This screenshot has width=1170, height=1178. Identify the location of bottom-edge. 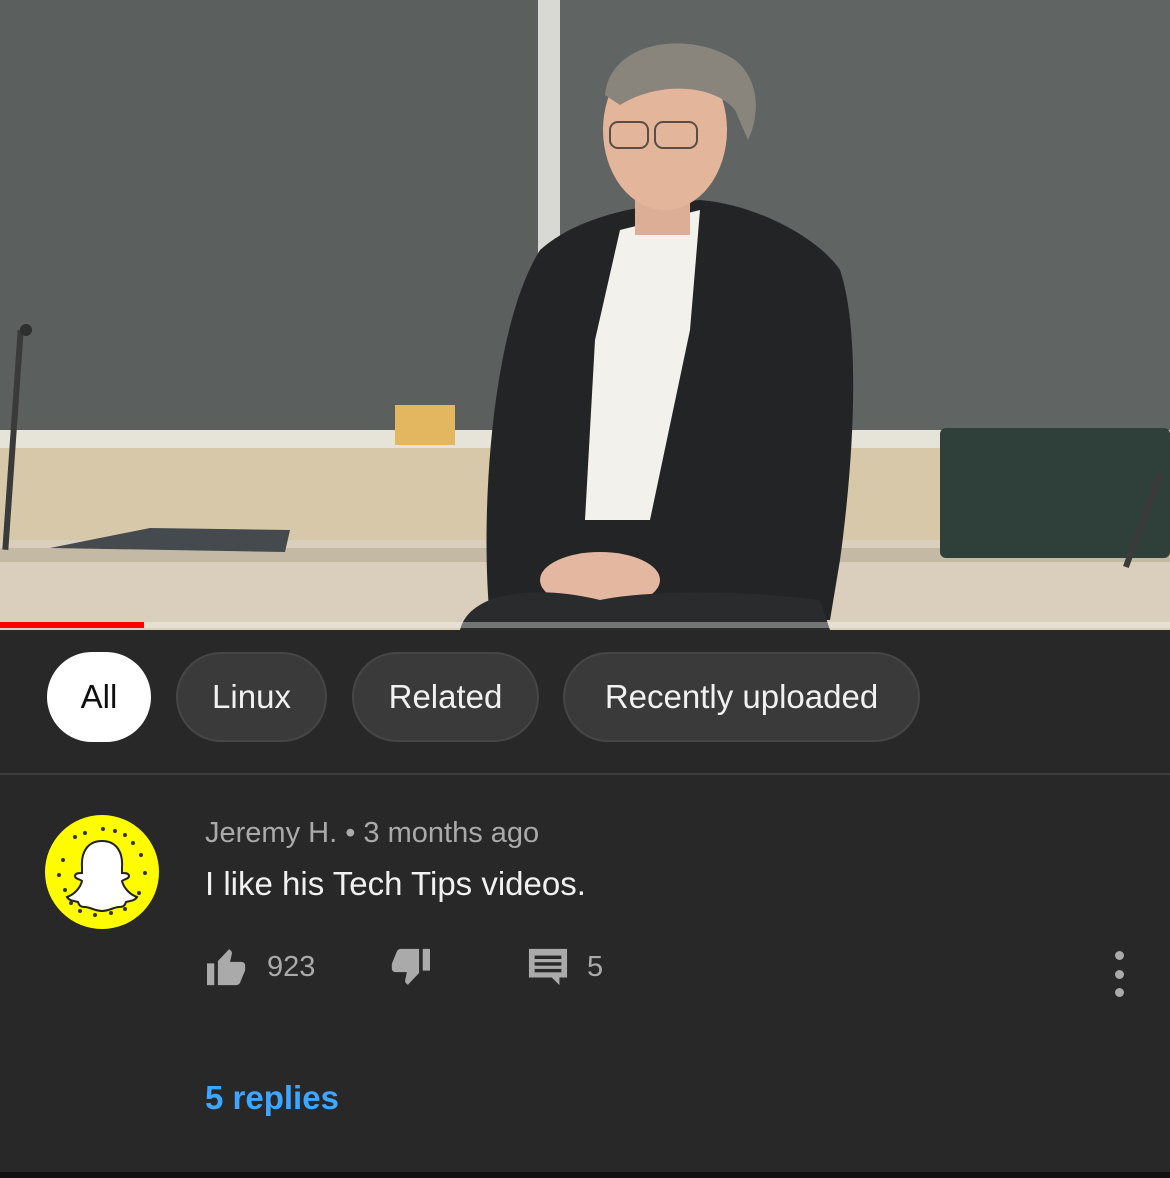
(585, 1175).